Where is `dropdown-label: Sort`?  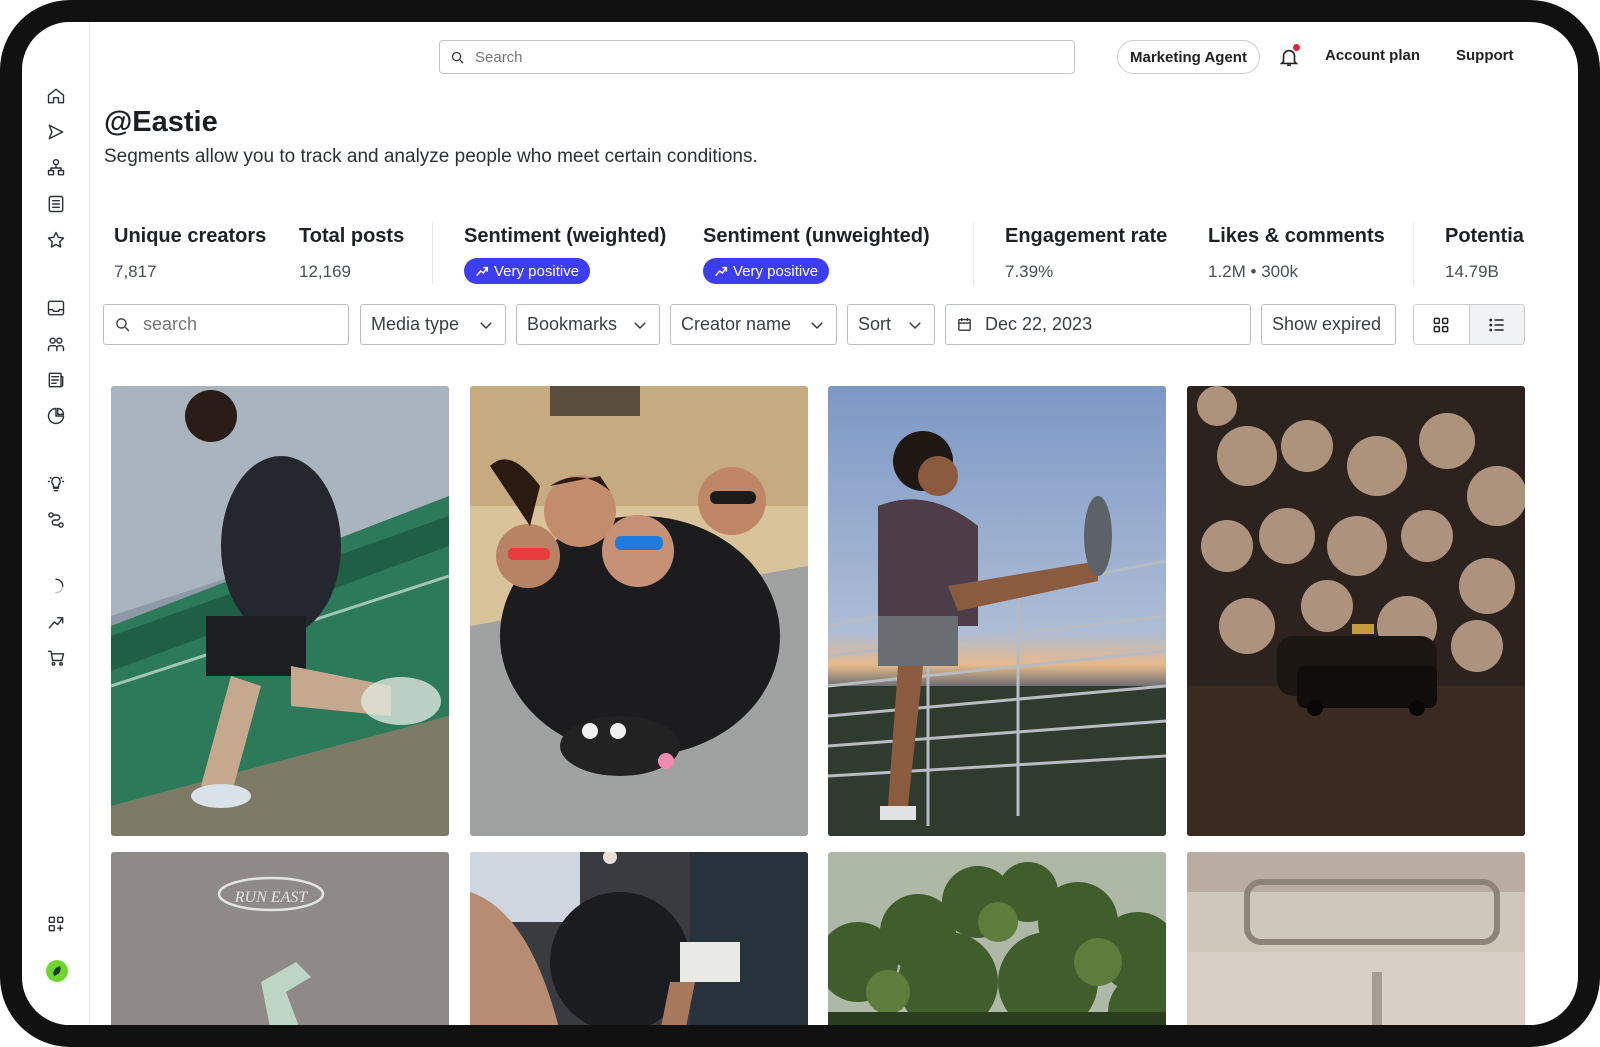
dropdown-label: Sort is located at coordinates (875, 324).